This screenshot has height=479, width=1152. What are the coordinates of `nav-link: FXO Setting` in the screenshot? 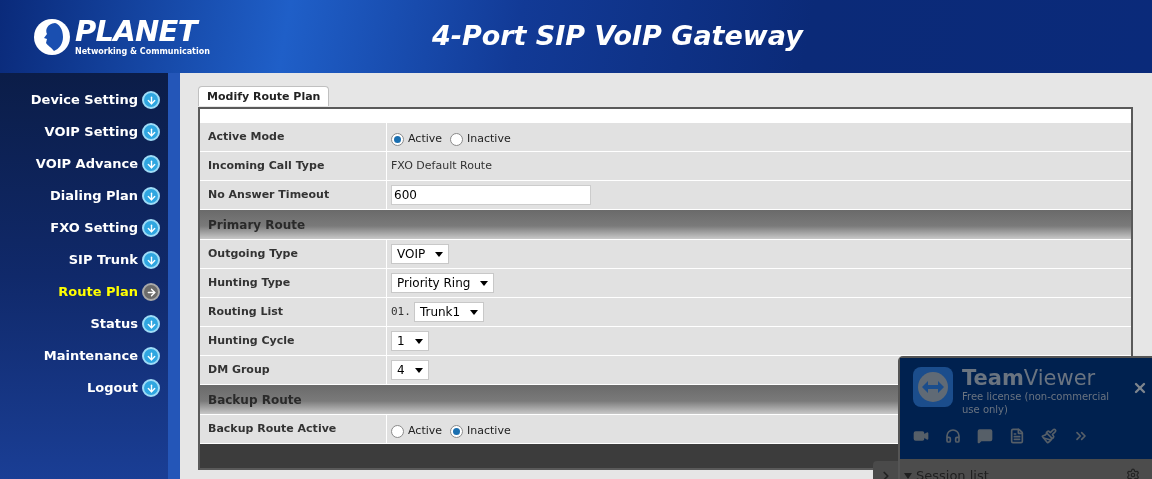 It's located at (94, 228).